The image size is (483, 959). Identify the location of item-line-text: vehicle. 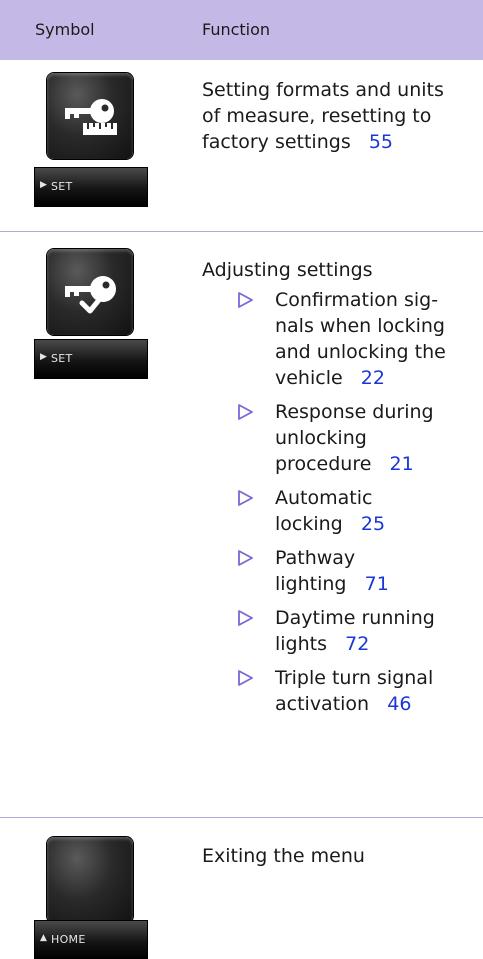
(309, 378).